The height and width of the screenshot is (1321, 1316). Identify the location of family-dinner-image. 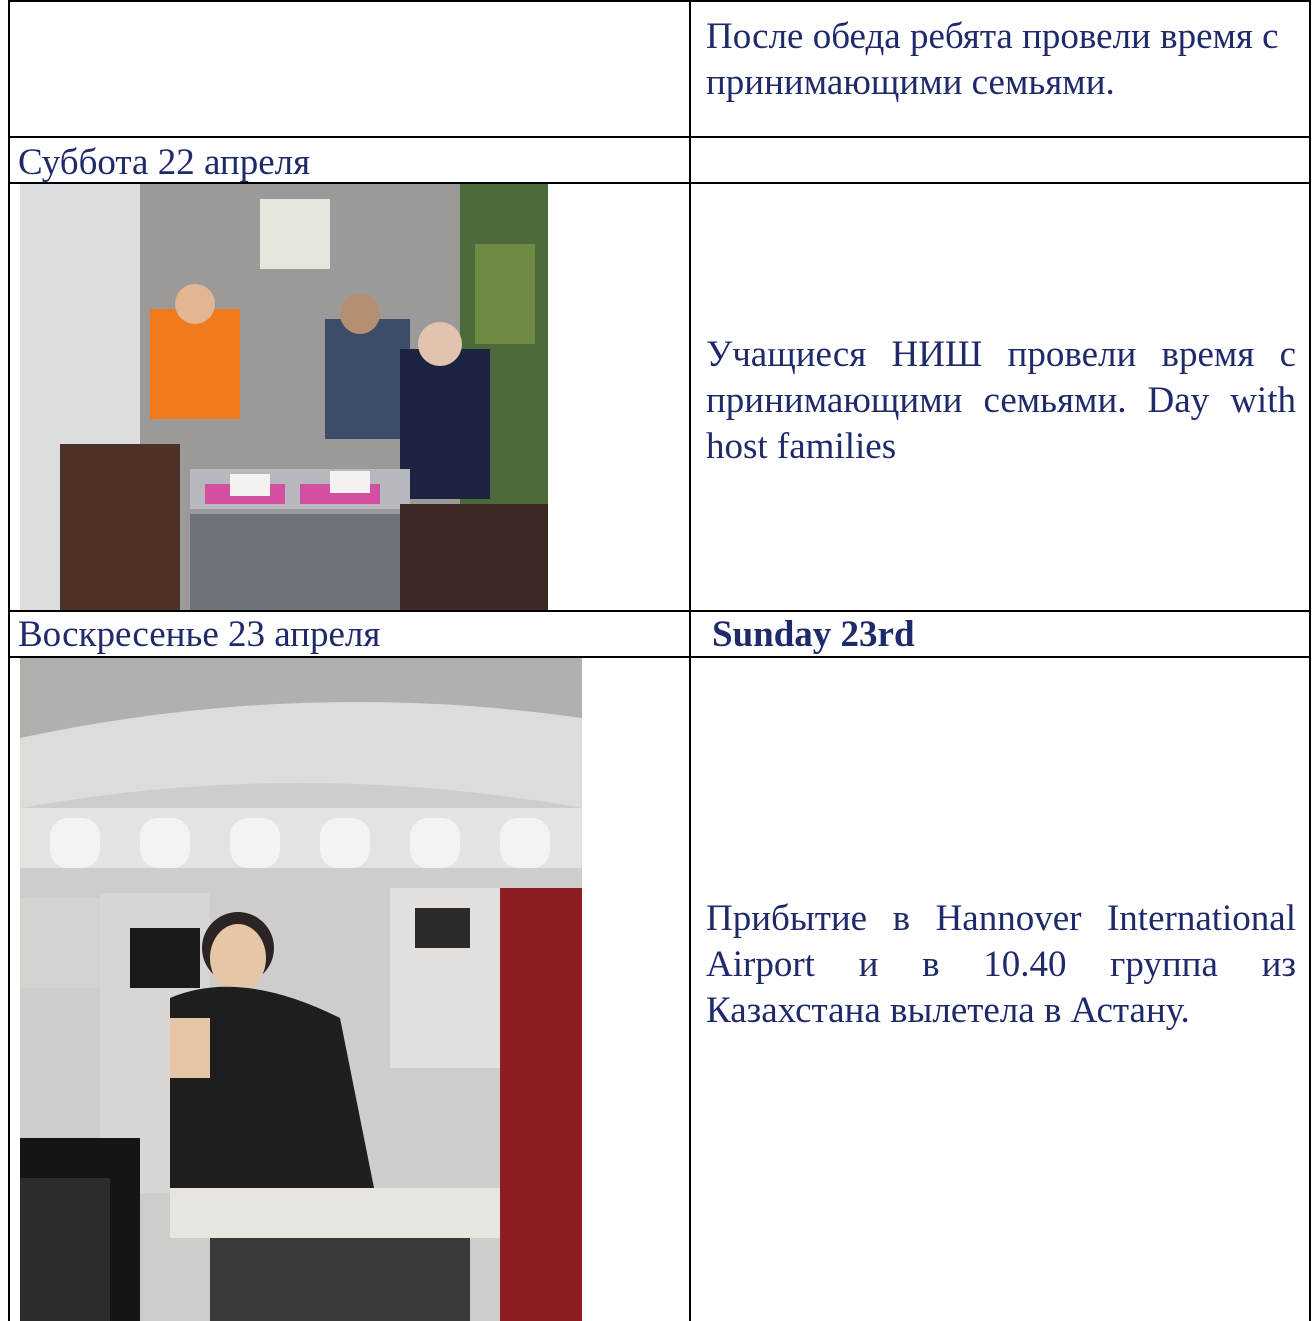
(284, 397).